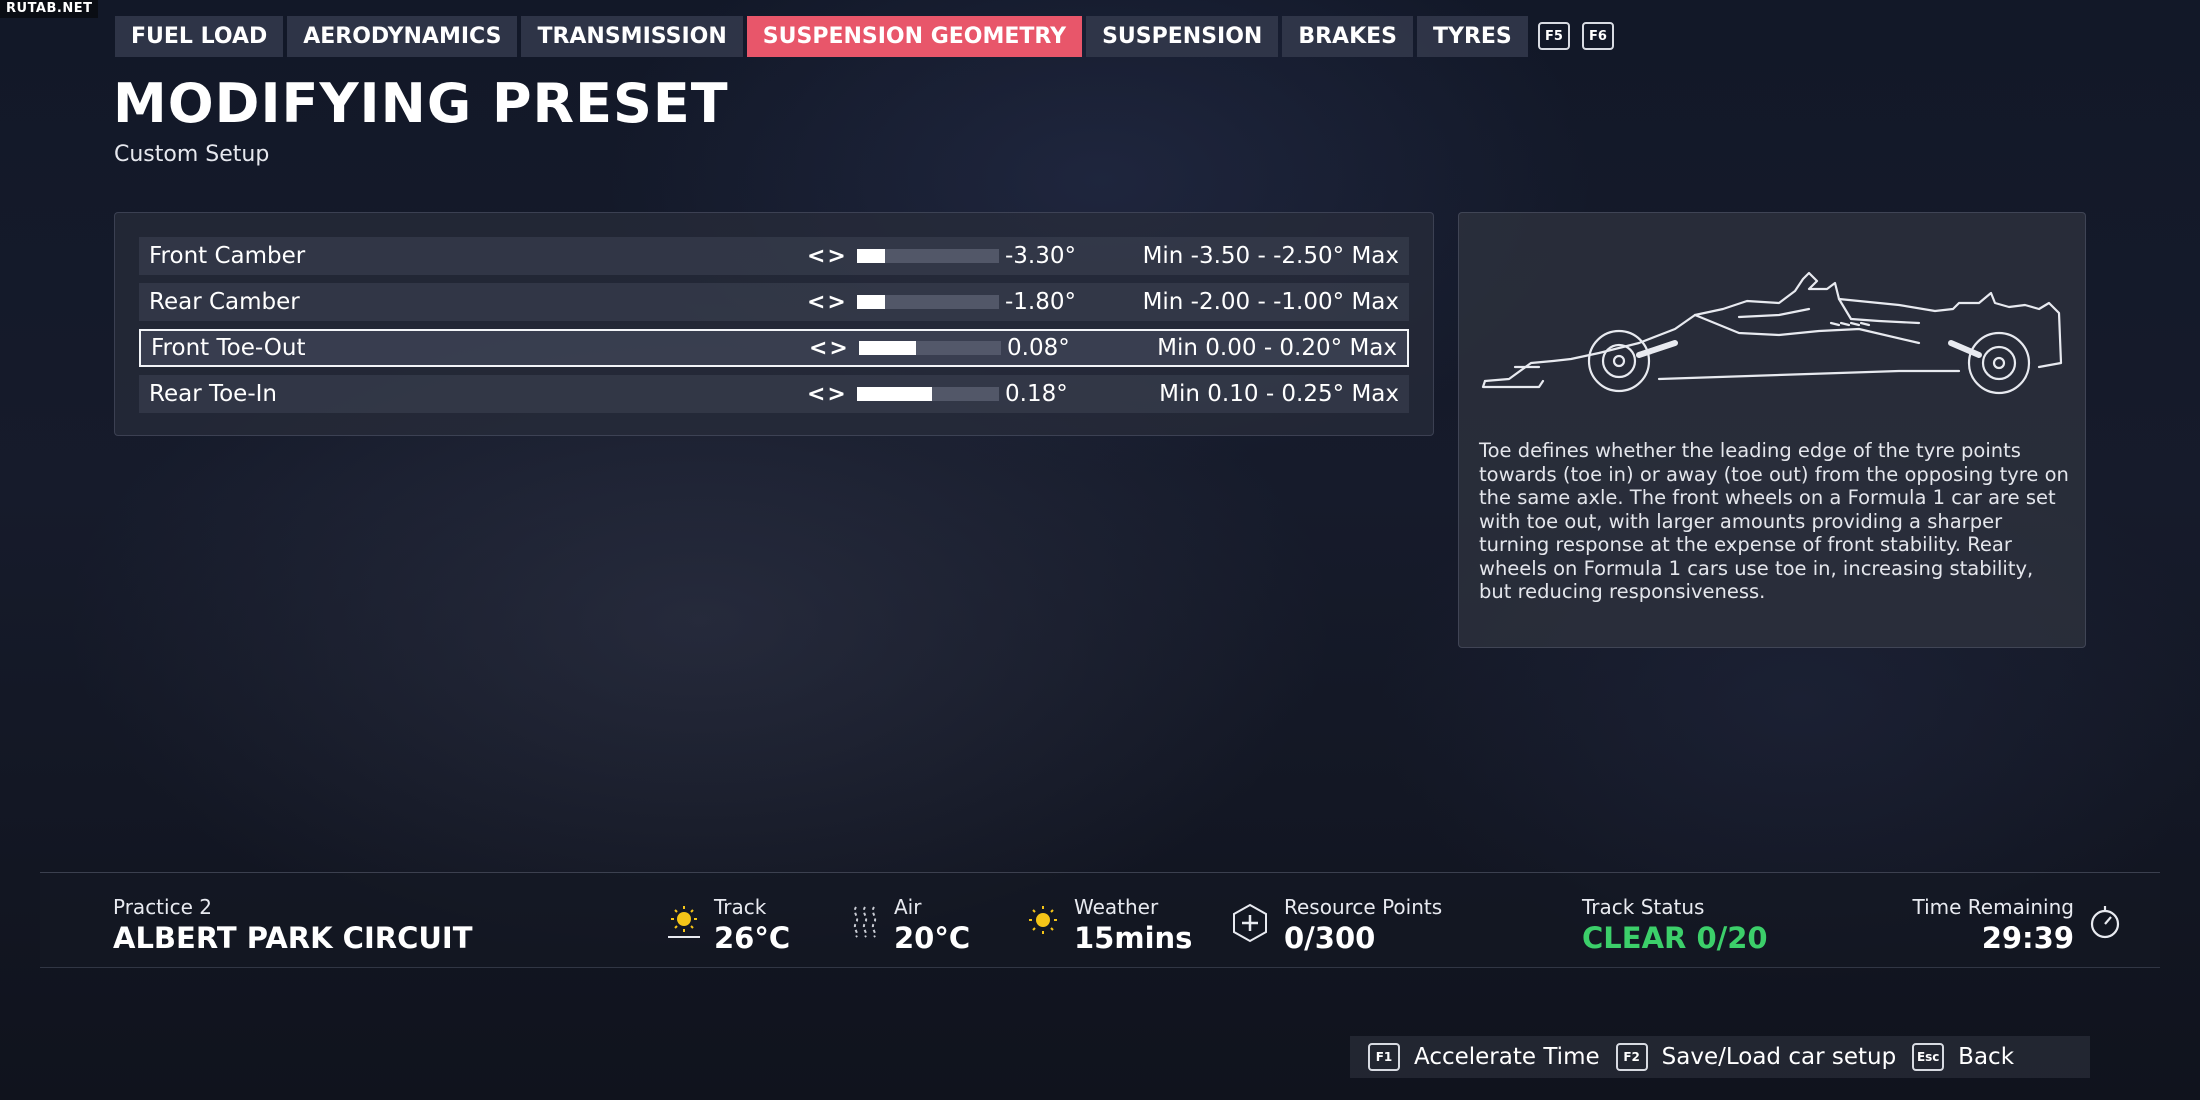 This screenshot has height=1100, width=2200. What do you see at coordinates (752, 938) in the screenshot?
I see `track-temp-value: 26°C` at bounding box center [752, 938].